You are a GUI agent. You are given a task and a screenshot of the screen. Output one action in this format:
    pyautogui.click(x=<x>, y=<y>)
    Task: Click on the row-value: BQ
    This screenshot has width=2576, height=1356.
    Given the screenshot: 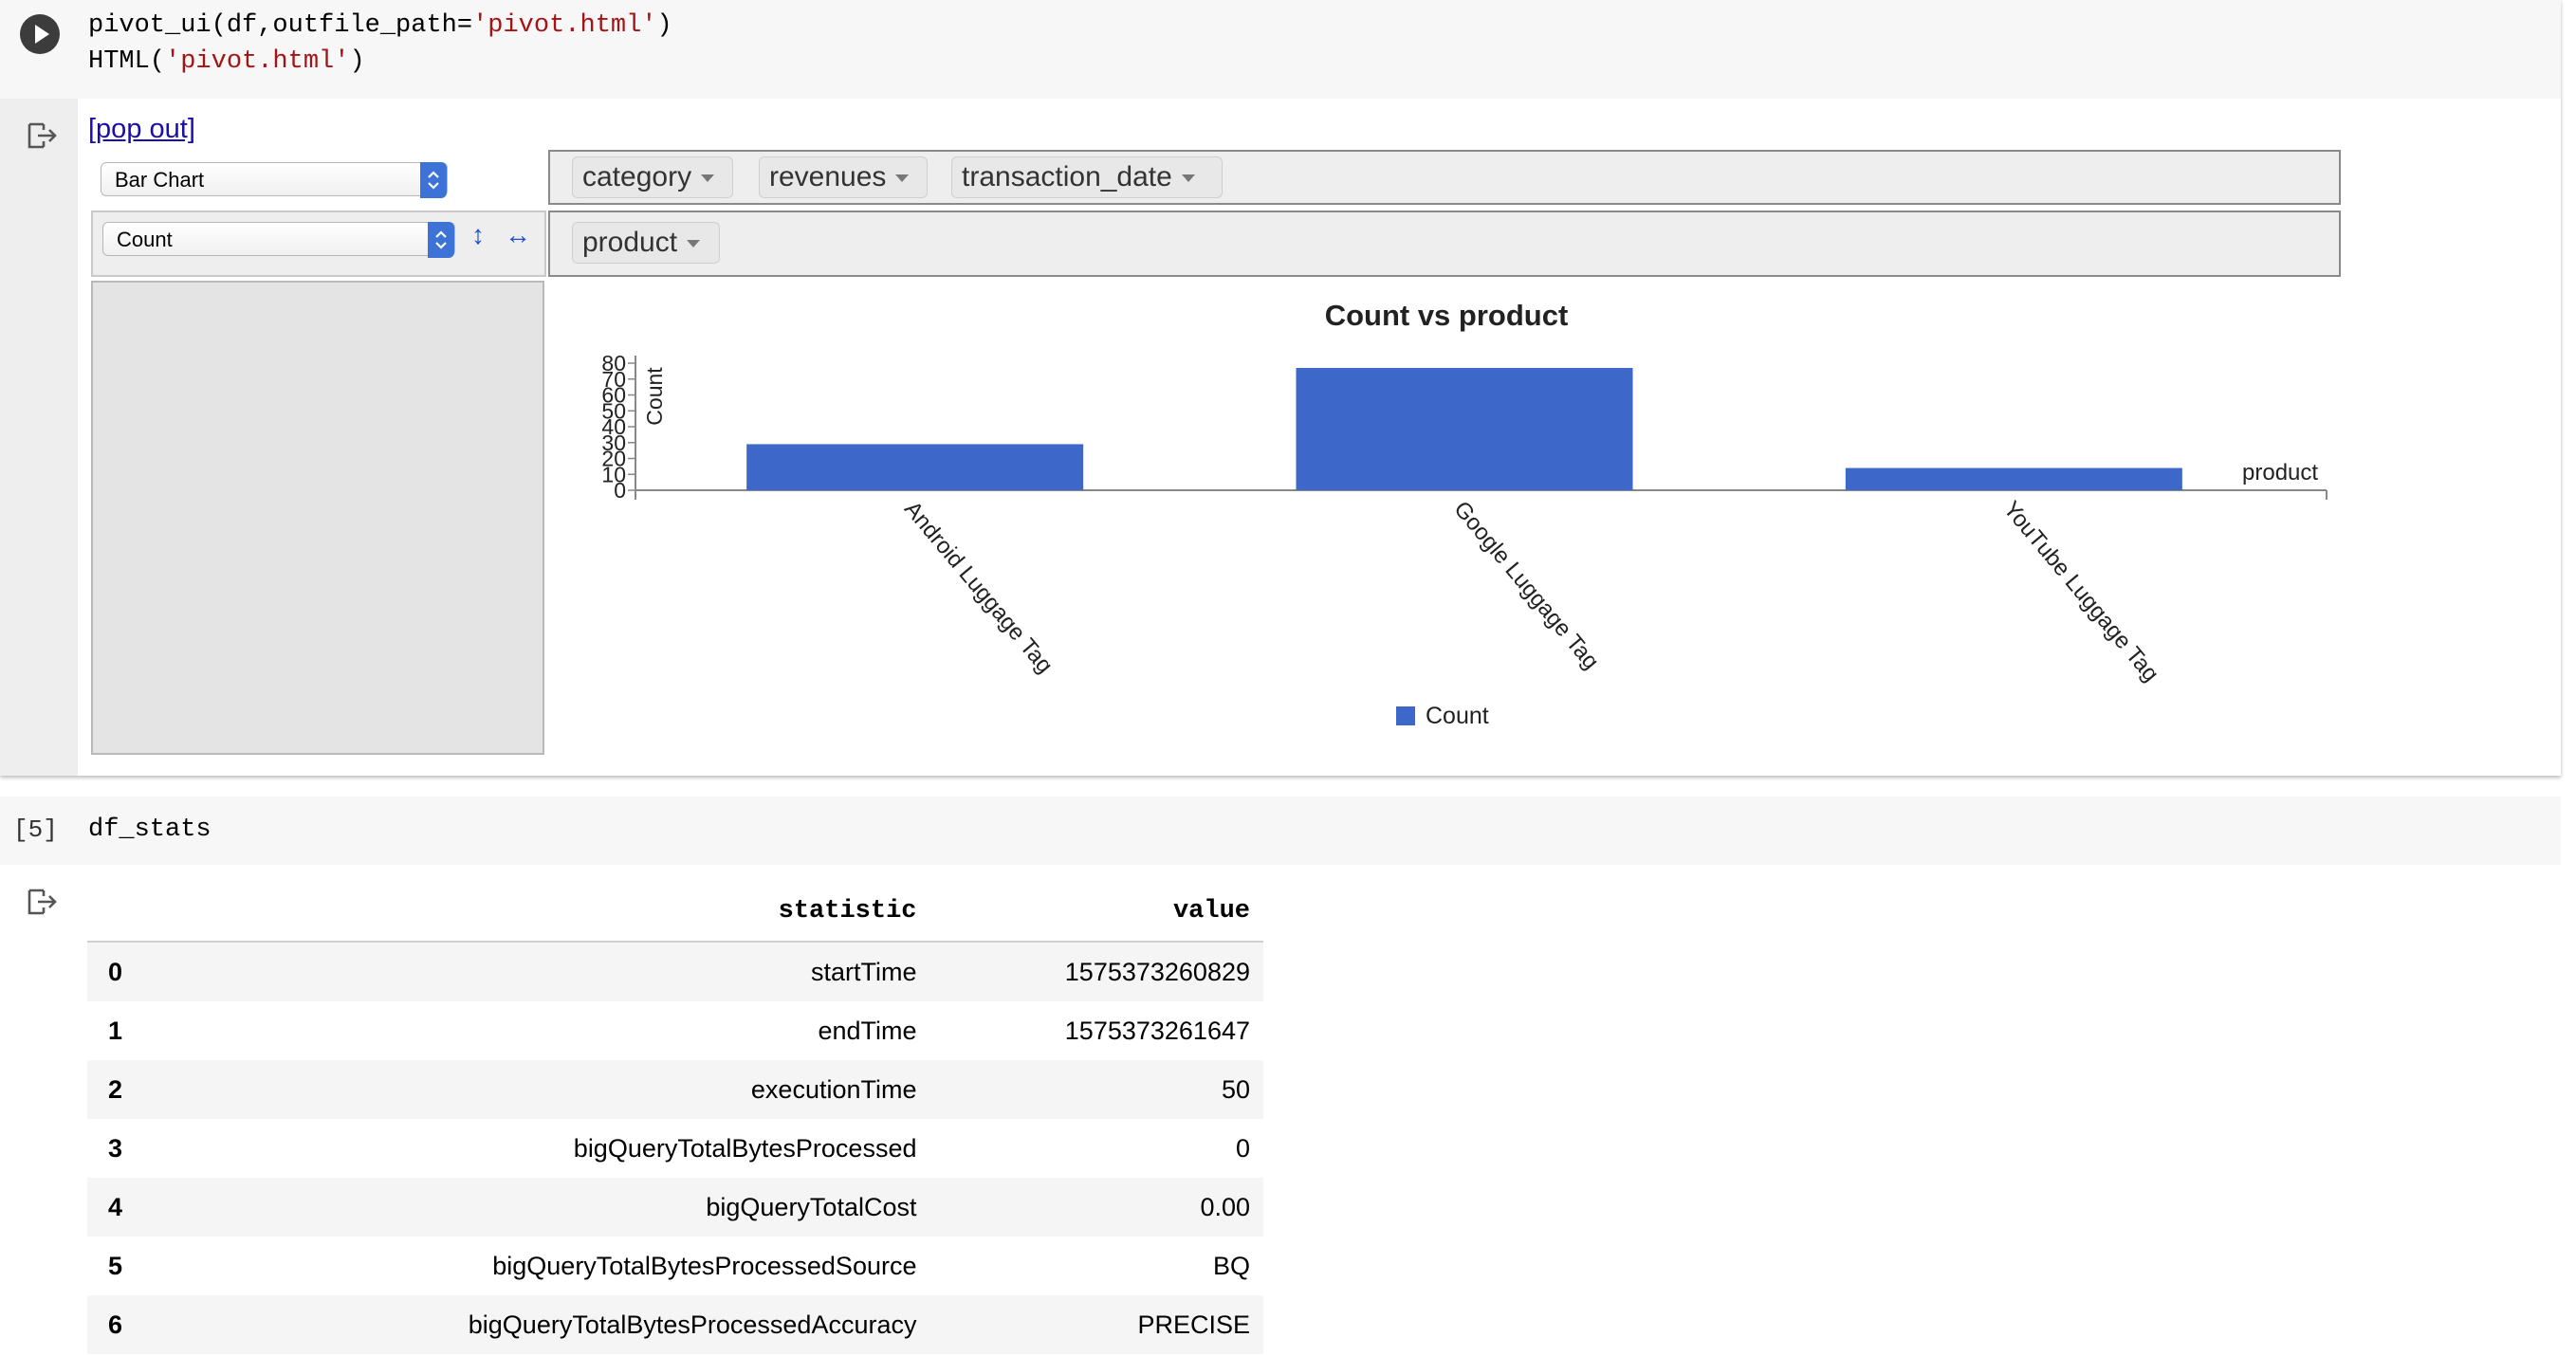 What is the action you would take?
    pyautogui.click(x=1231, y=1265)
    